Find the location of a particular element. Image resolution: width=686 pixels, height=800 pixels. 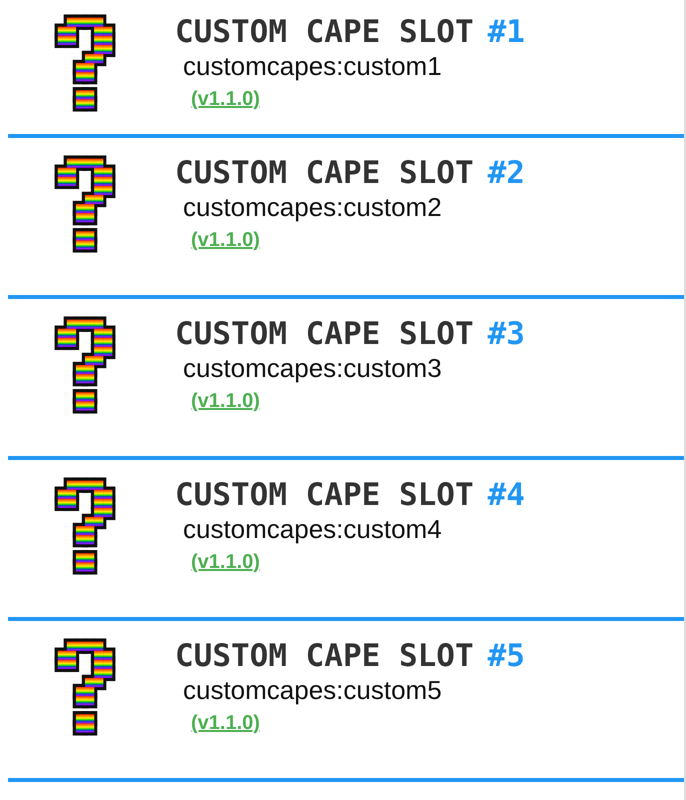

cape-id: customcapes:custom5 is located at coordinates (312, 690).